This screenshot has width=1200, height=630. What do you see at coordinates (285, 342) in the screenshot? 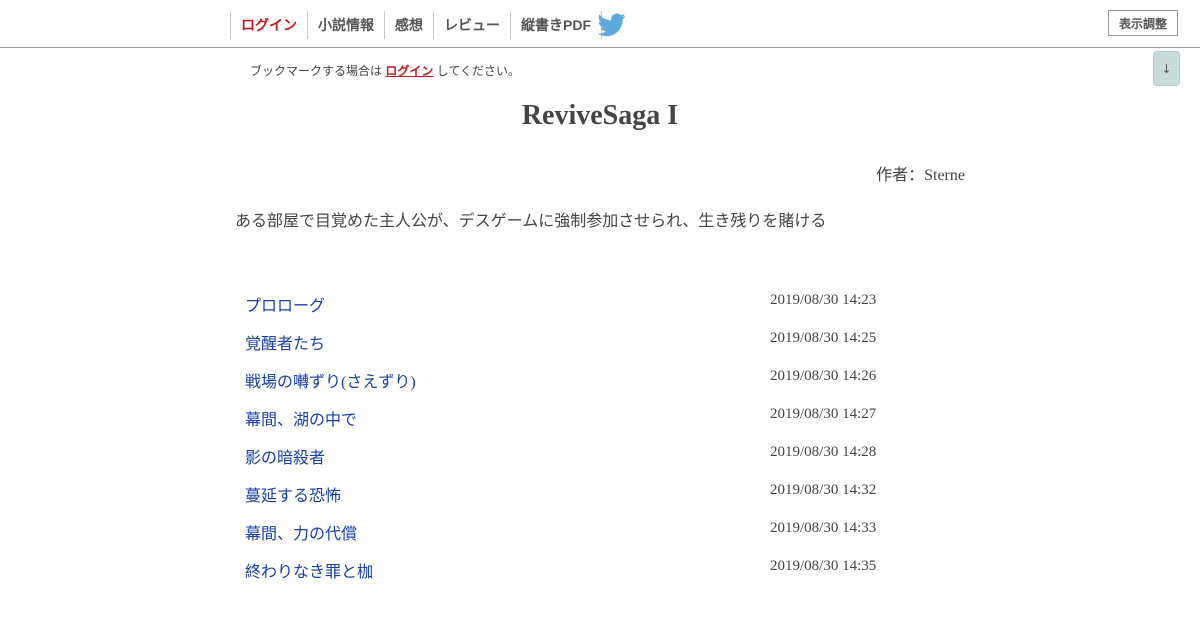
I see `chapter-link: 覚醒者たち` at bounding box center [285, 342].